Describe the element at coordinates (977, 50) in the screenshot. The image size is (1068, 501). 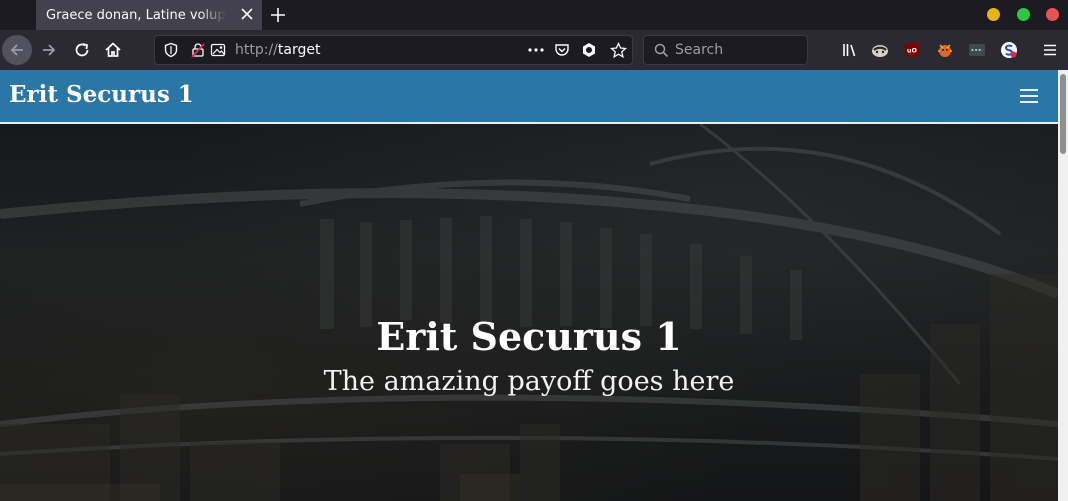
I see `extension-dots-icon` at that location.